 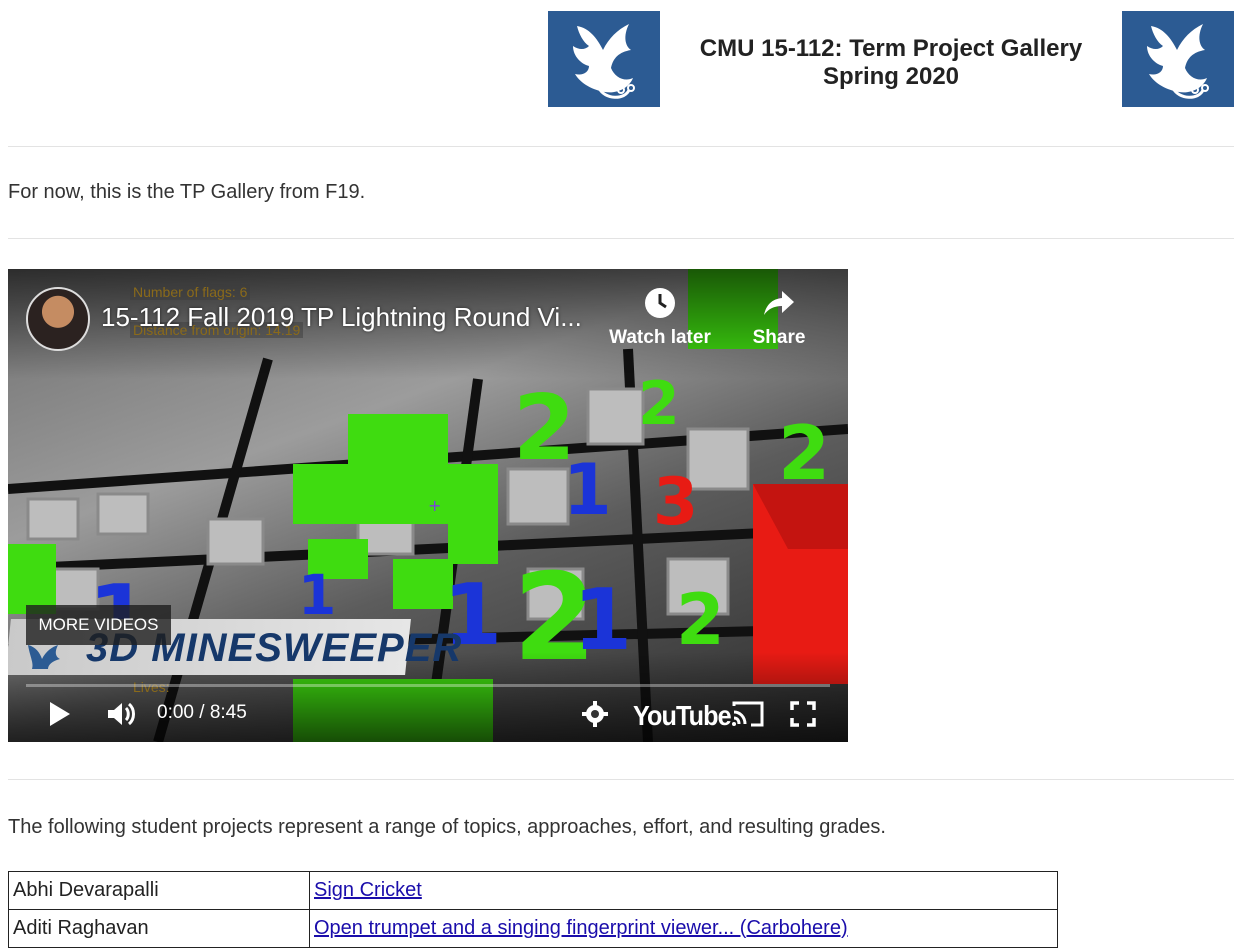 What do you see at coordinates (675, 502) in the screenshot?
I see `svg-text: 3` at bounding box center [675, 502].